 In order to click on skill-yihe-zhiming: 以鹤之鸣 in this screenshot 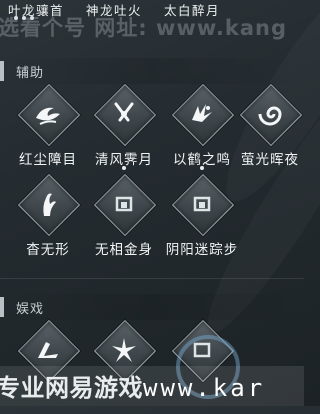, I will do `click(202, 130)`.